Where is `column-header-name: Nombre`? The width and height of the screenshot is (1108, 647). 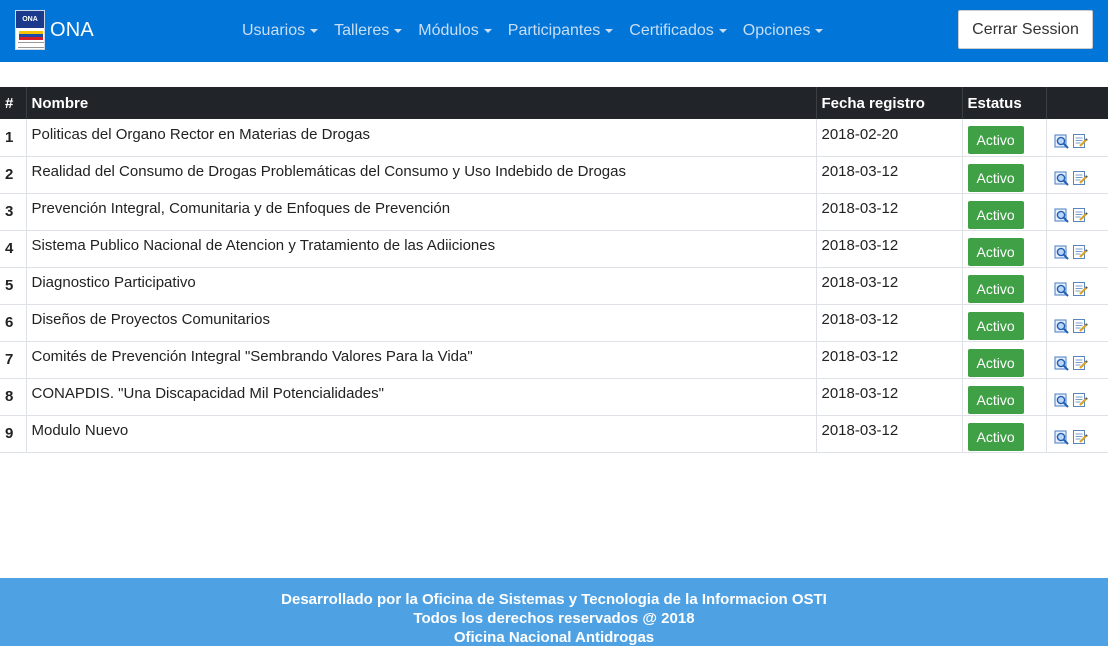 column-header-name: Nombre is located at coordinates (421, 103).